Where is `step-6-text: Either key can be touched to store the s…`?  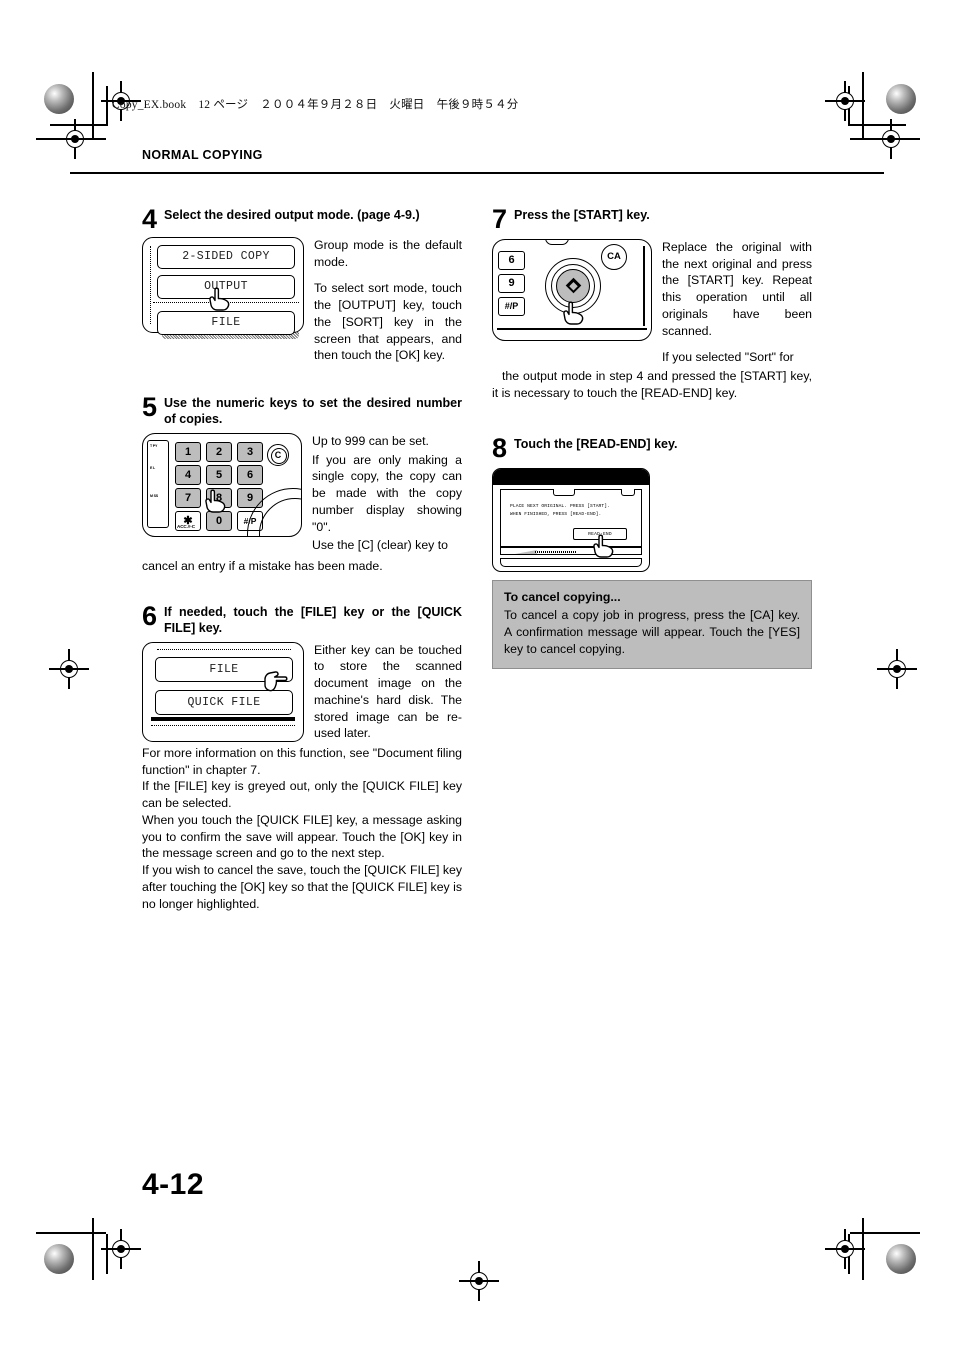 step-6-text: Either key can be touched to store the s… is located at coordinates (388, 692).